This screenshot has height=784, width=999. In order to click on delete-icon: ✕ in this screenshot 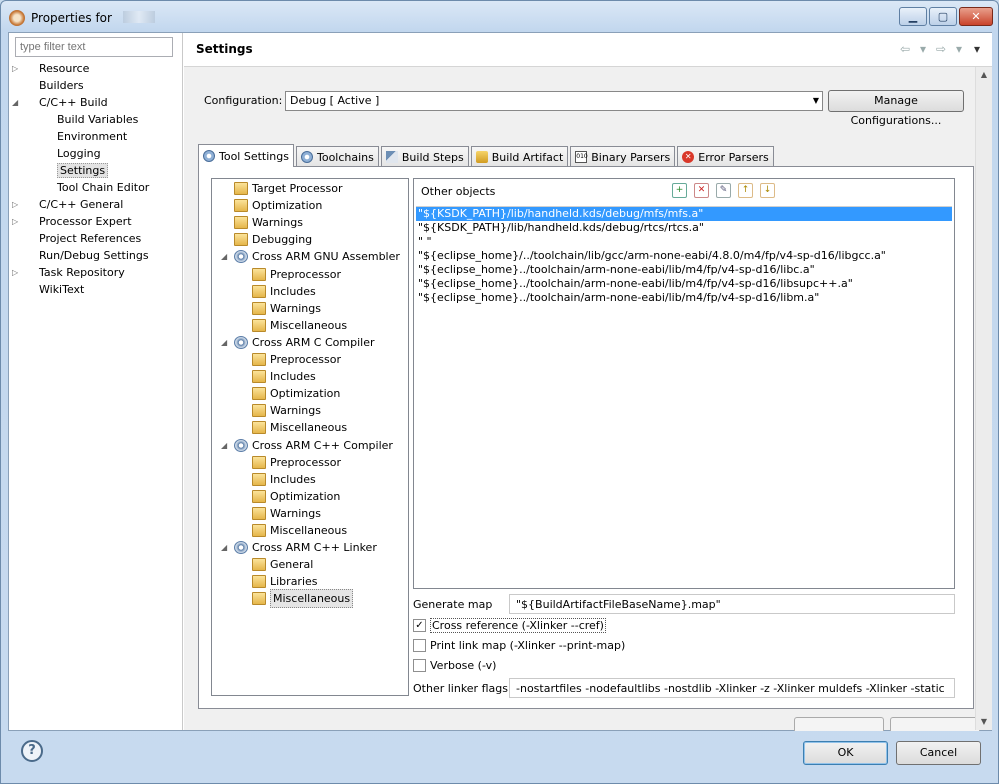, I will do `click(701, 190)`.